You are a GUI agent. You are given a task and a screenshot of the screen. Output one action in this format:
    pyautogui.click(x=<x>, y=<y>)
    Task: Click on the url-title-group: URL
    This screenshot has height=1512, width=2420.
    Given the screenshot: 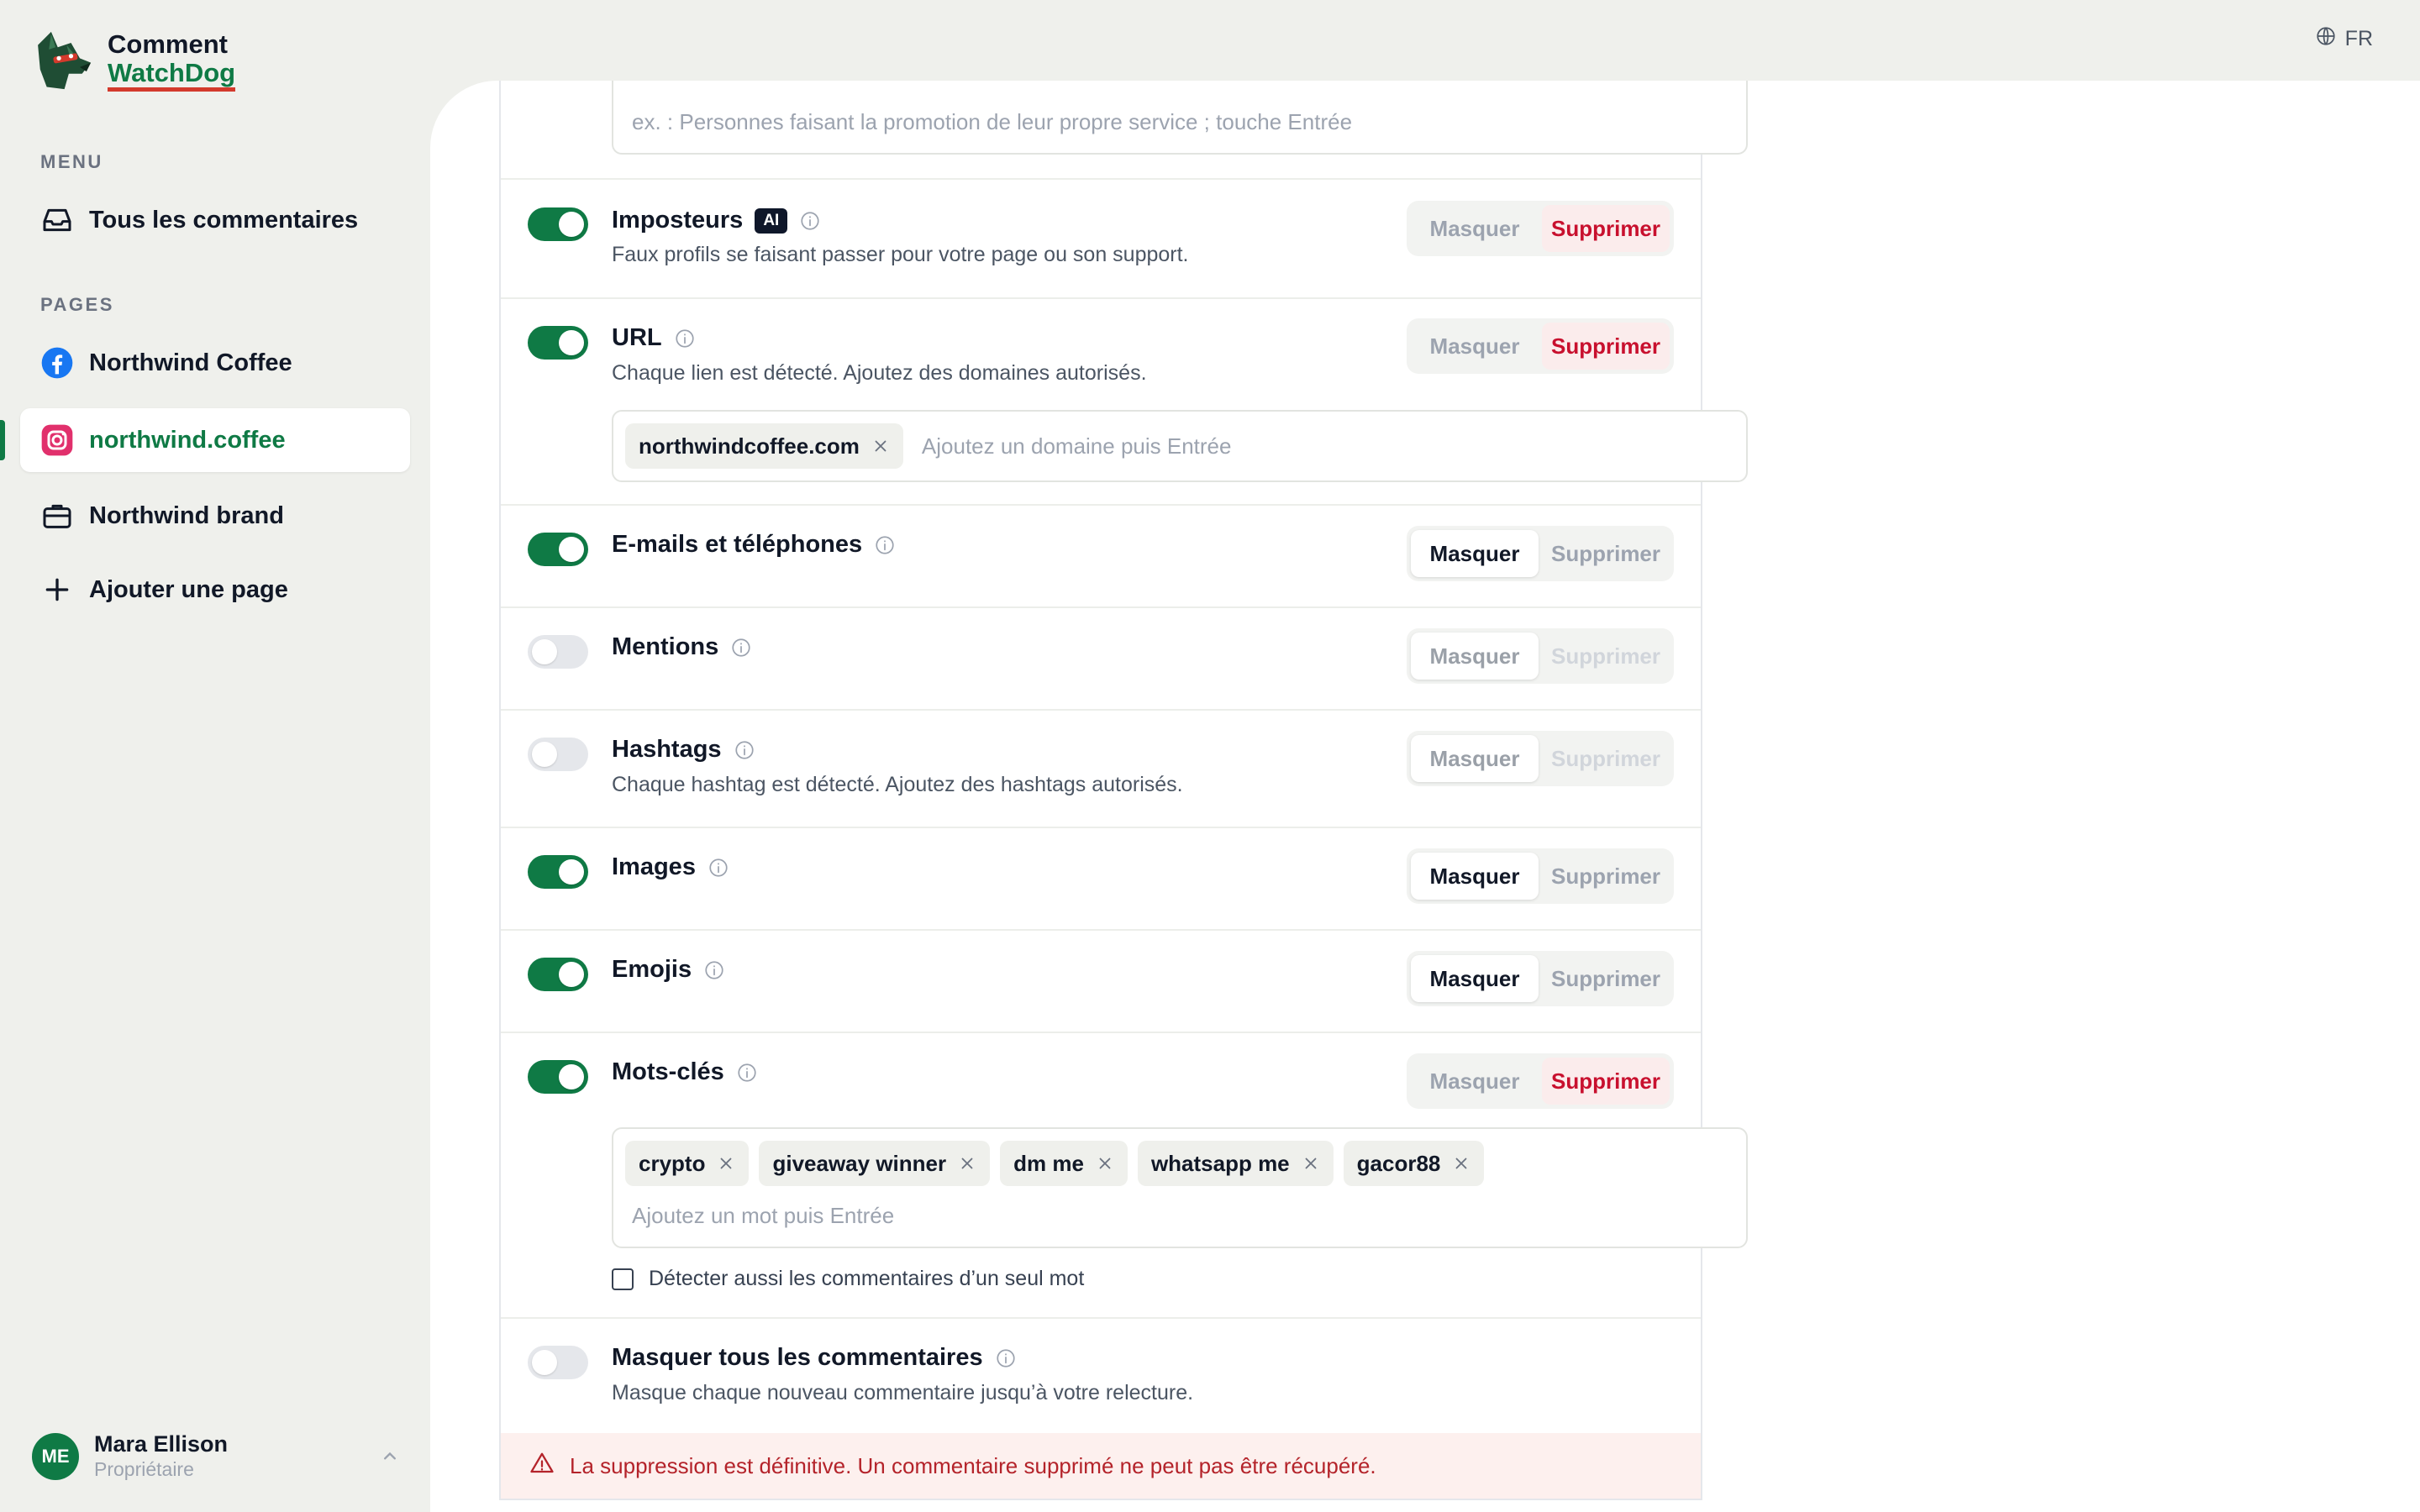 What is the action you would take?
    pyautogui.click(x=654, y=338)
    